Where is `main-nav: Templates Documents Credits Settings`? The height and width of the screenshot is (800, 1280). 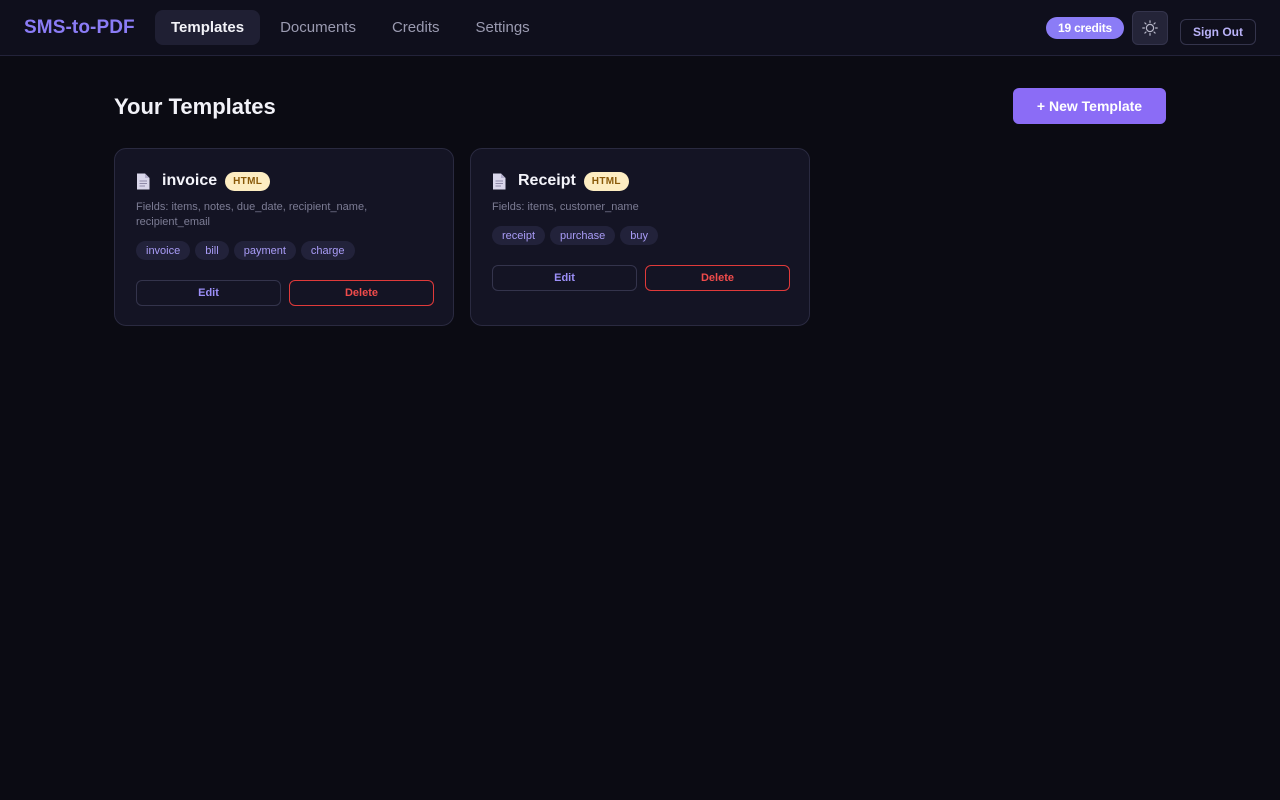 main-nav: Templates Documents Credits Settings is located at coordinates (350, 27).